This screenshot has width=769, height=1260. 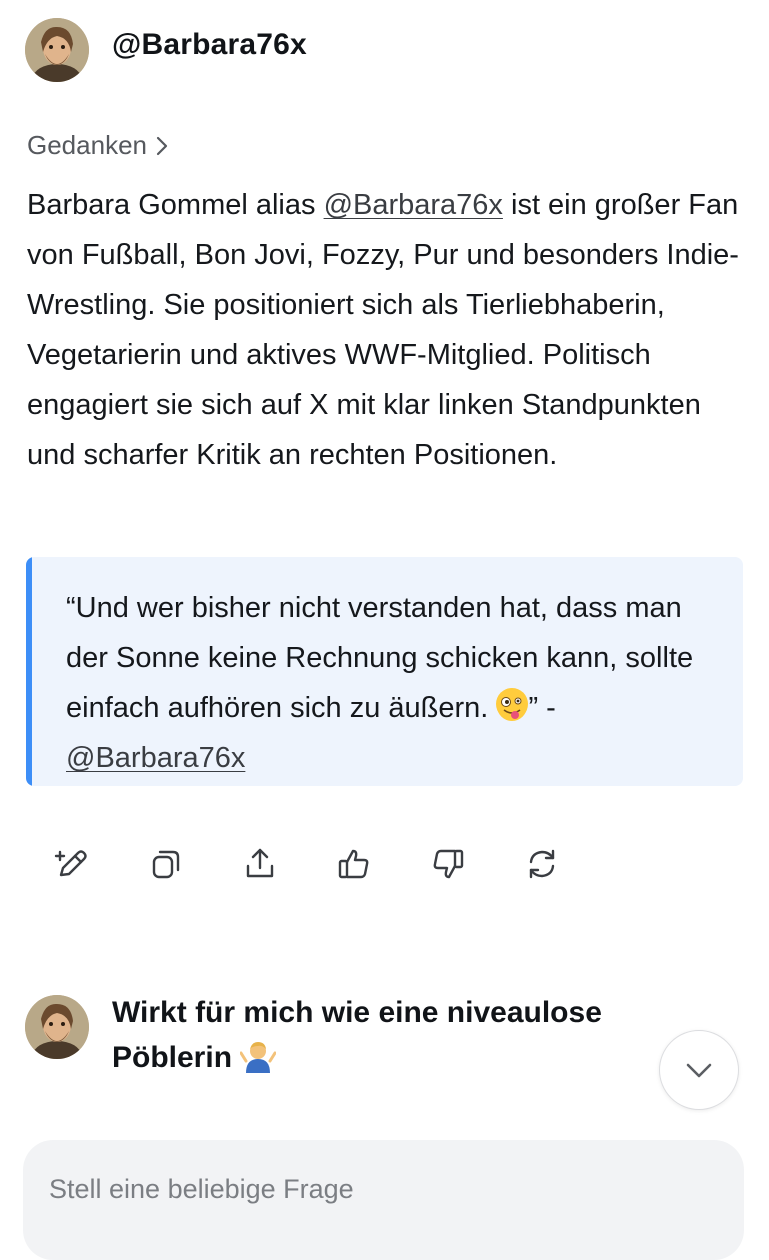 I want to click on mention-link: @Barbara76x, so click(x=413, y=205).